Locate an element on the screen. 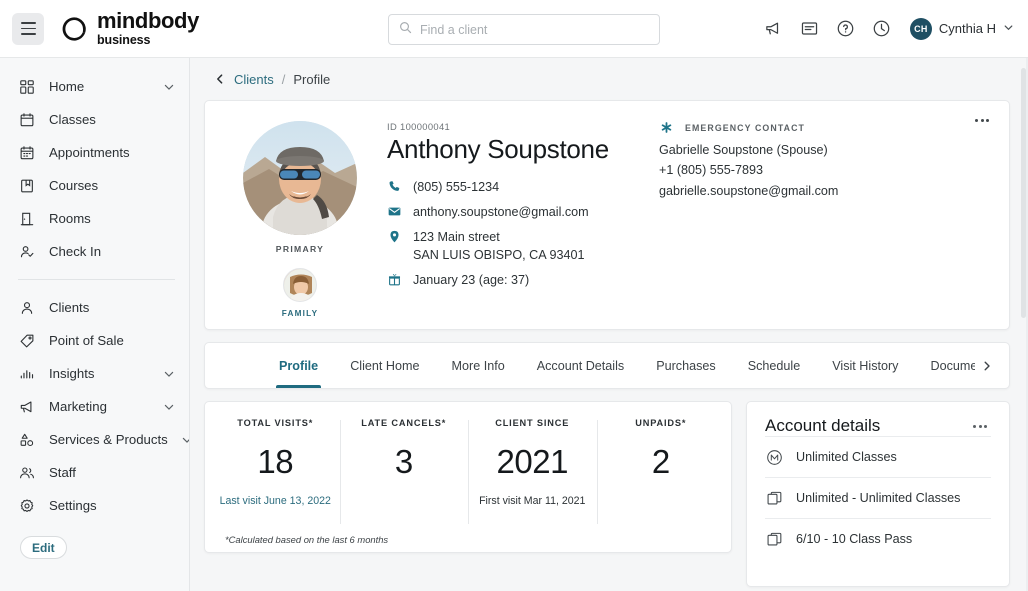 The image size is (1028, 591). tab-label: Visit History is located at coordinates (865, 365).